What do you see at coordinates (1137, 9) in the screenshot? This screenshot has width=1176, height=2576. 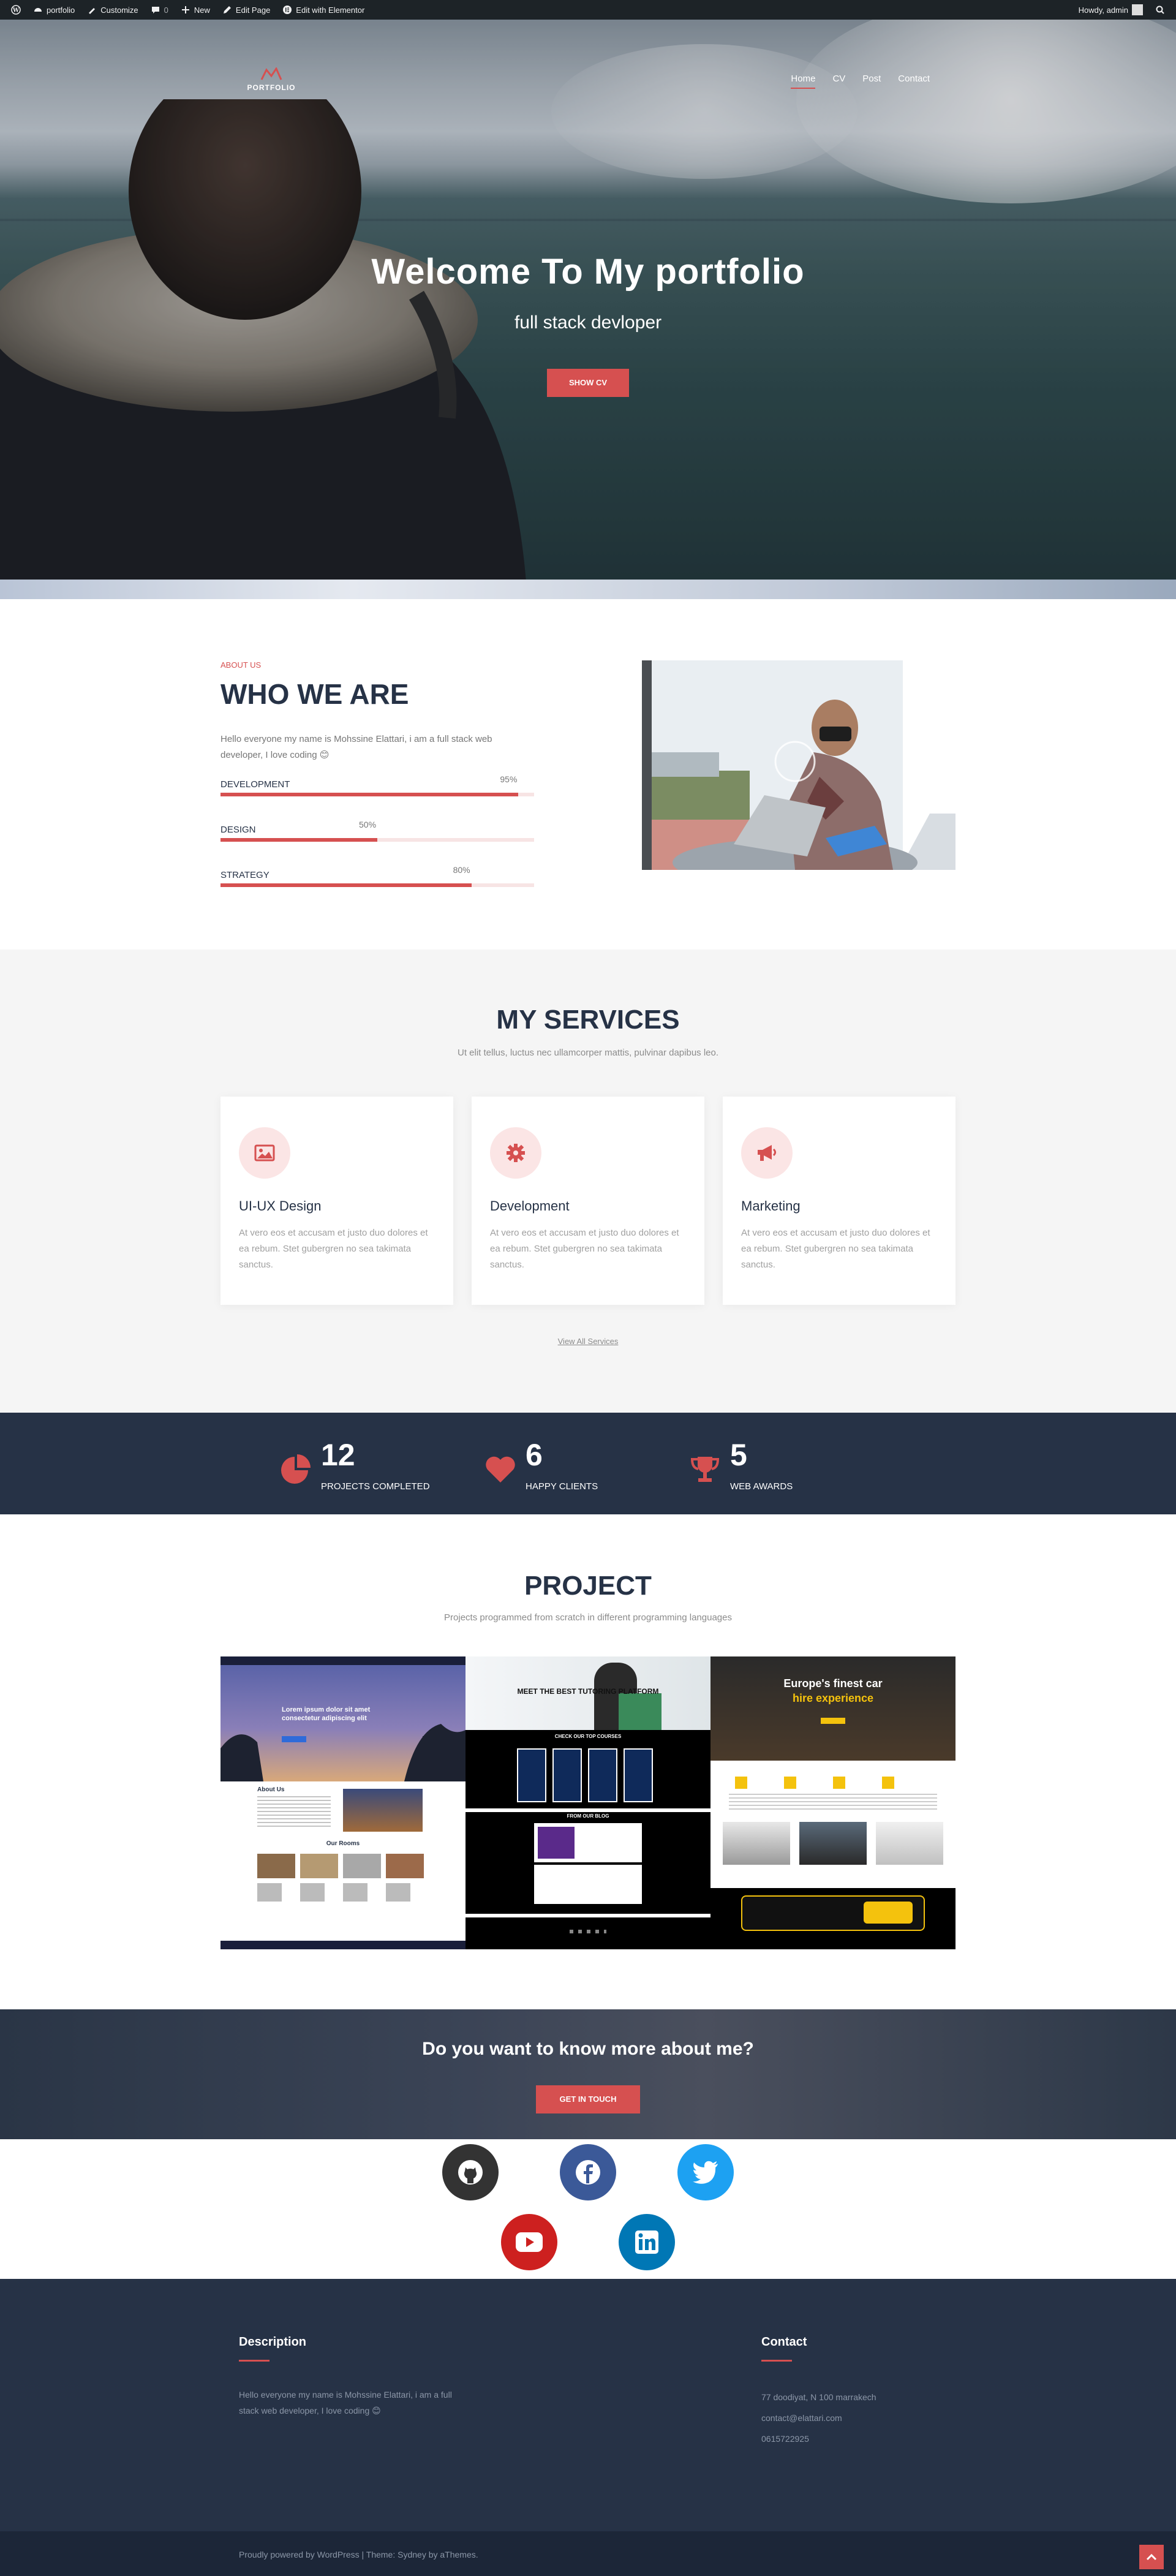 I see `avatar` at bounding box center [1137, 9].